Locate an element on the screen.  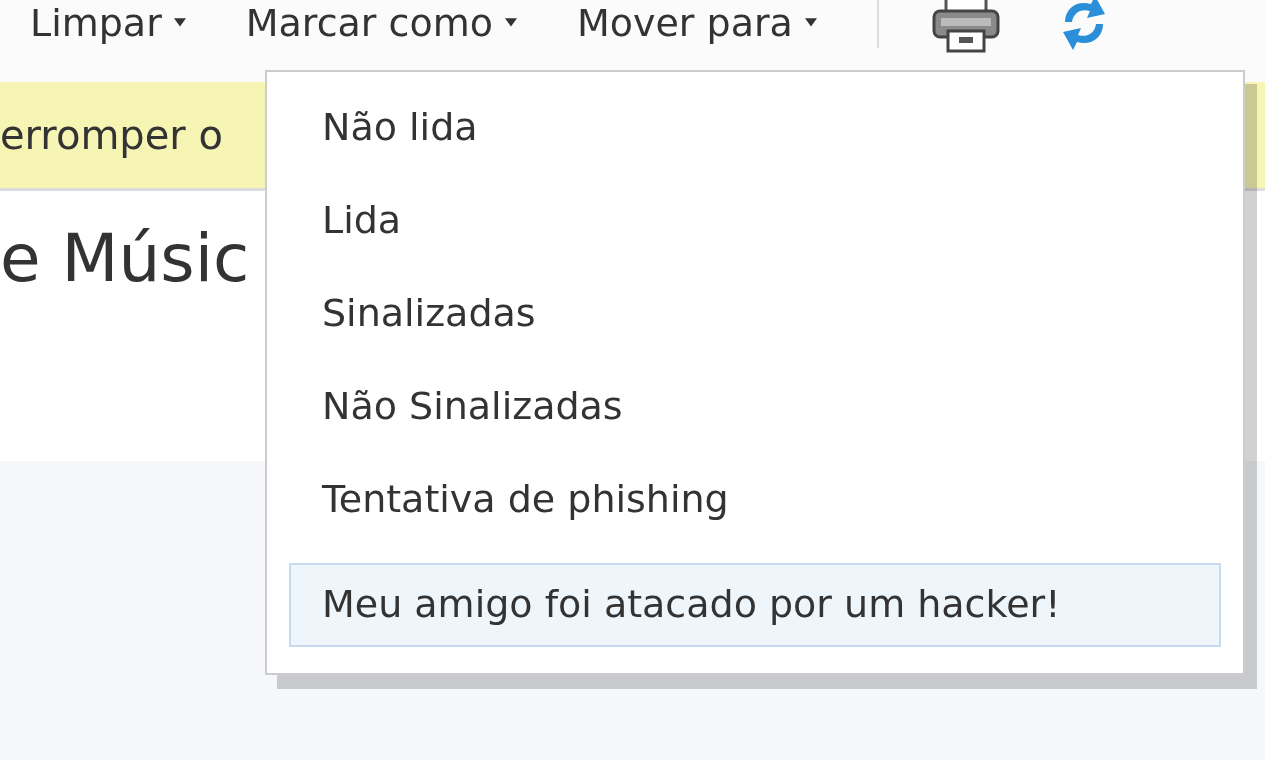
menu-item: Não lida is located at coordinates (755, 136).